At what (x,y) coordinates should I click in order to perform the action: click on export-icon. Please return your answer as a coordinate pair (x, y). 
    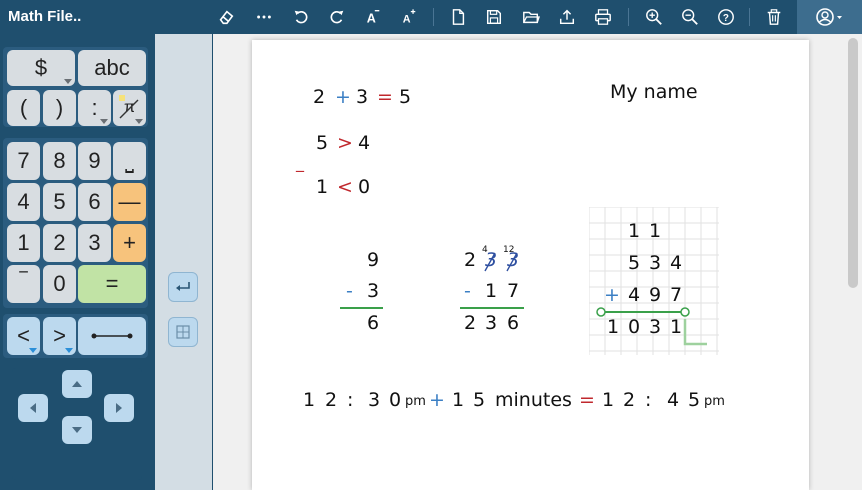
    Looking at the image, I should click on (567, 17).